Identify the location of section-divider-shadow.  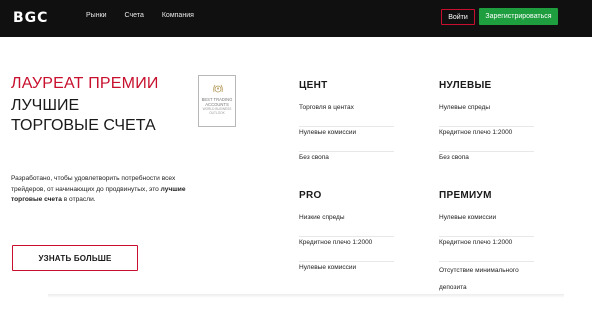
(306, 296).